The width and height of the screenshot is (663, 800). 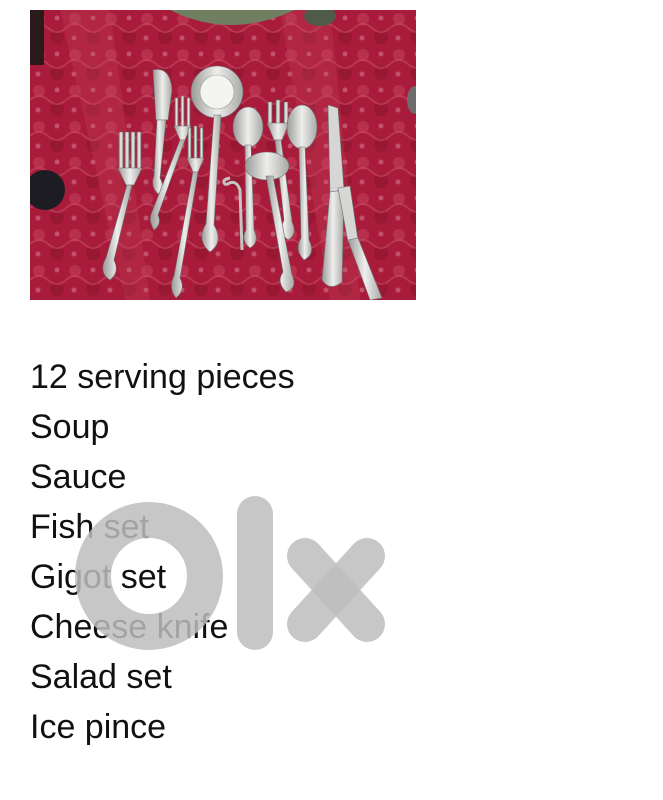 I want to click on description-line: Salad set, so click(x=101, y=677).